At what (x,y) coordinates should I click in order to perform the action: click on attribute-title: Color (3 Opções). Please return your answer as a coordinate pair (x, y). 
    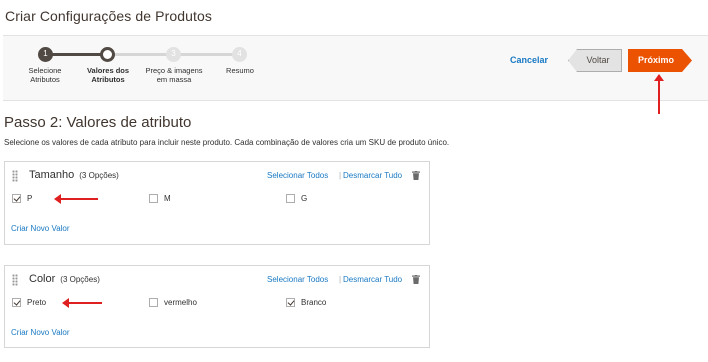
    Looking at the image, I should click on (64, 279).